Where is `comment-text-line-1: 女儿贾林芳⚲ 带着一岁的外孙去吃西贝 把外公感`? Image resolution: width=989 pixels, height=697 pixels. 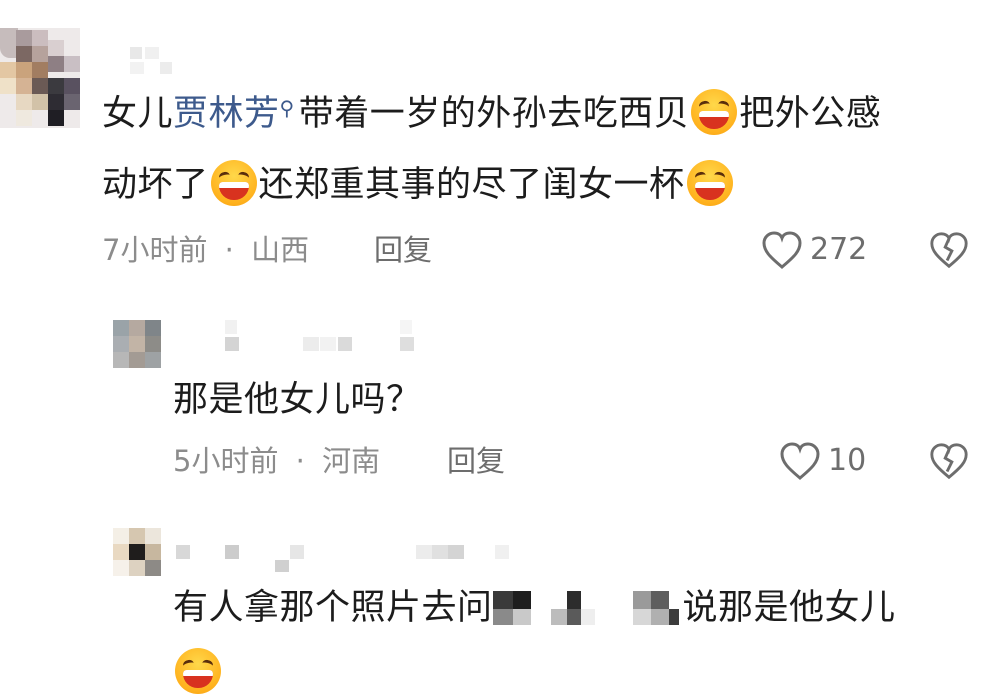
comment-text-line-1: 女儿贾林芳⚲ 带着一岁的外孙去吃西贝 把外公感 is located at coordinates (492, 114).